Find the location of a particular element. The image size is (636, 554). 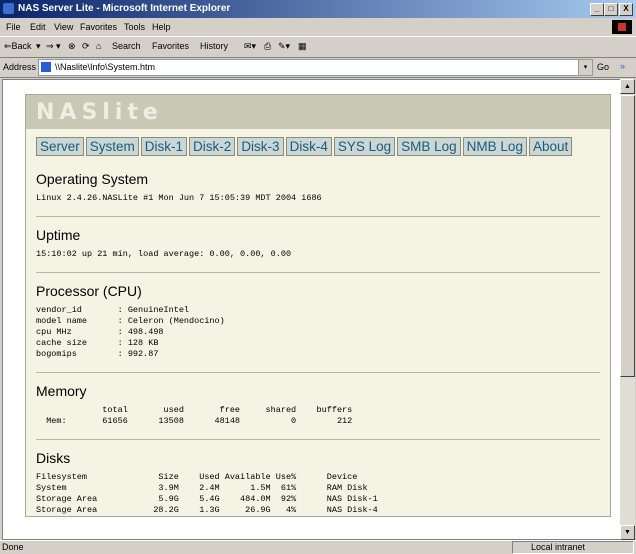

scroll-down-icon: ▼ is located at coordinates (627, 532).